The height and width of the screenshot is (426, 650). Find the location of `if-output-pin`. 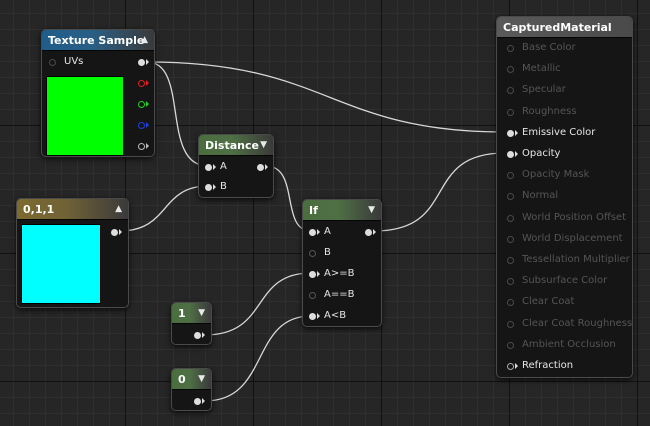

if-output-pin is located at coordinates (368, 232).